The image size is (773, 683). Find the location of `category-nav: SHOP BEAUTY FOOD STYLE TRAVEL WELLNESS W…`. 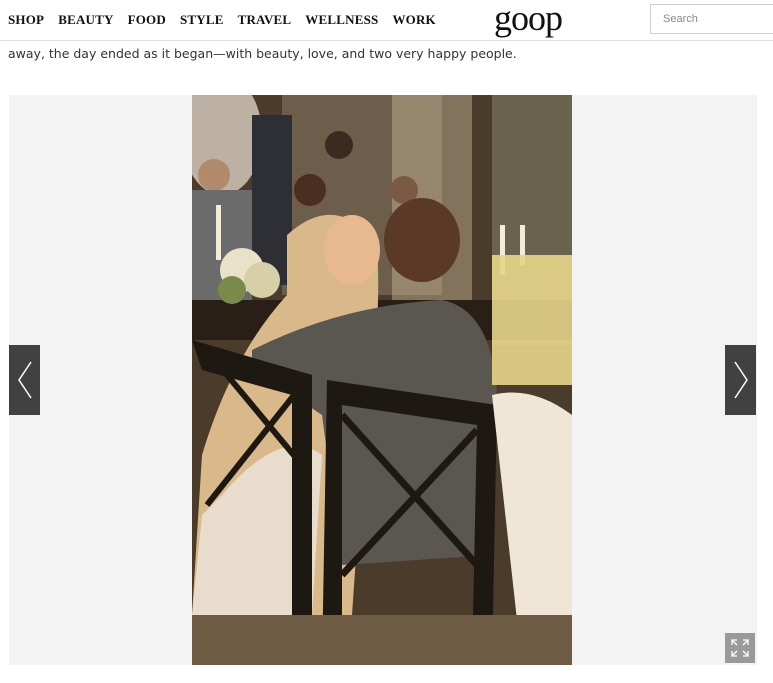

category-nav: SHOP BEAUTY FOOD STYLE TRAVEL WELLNESS W… is located at coordinates (229, 20).